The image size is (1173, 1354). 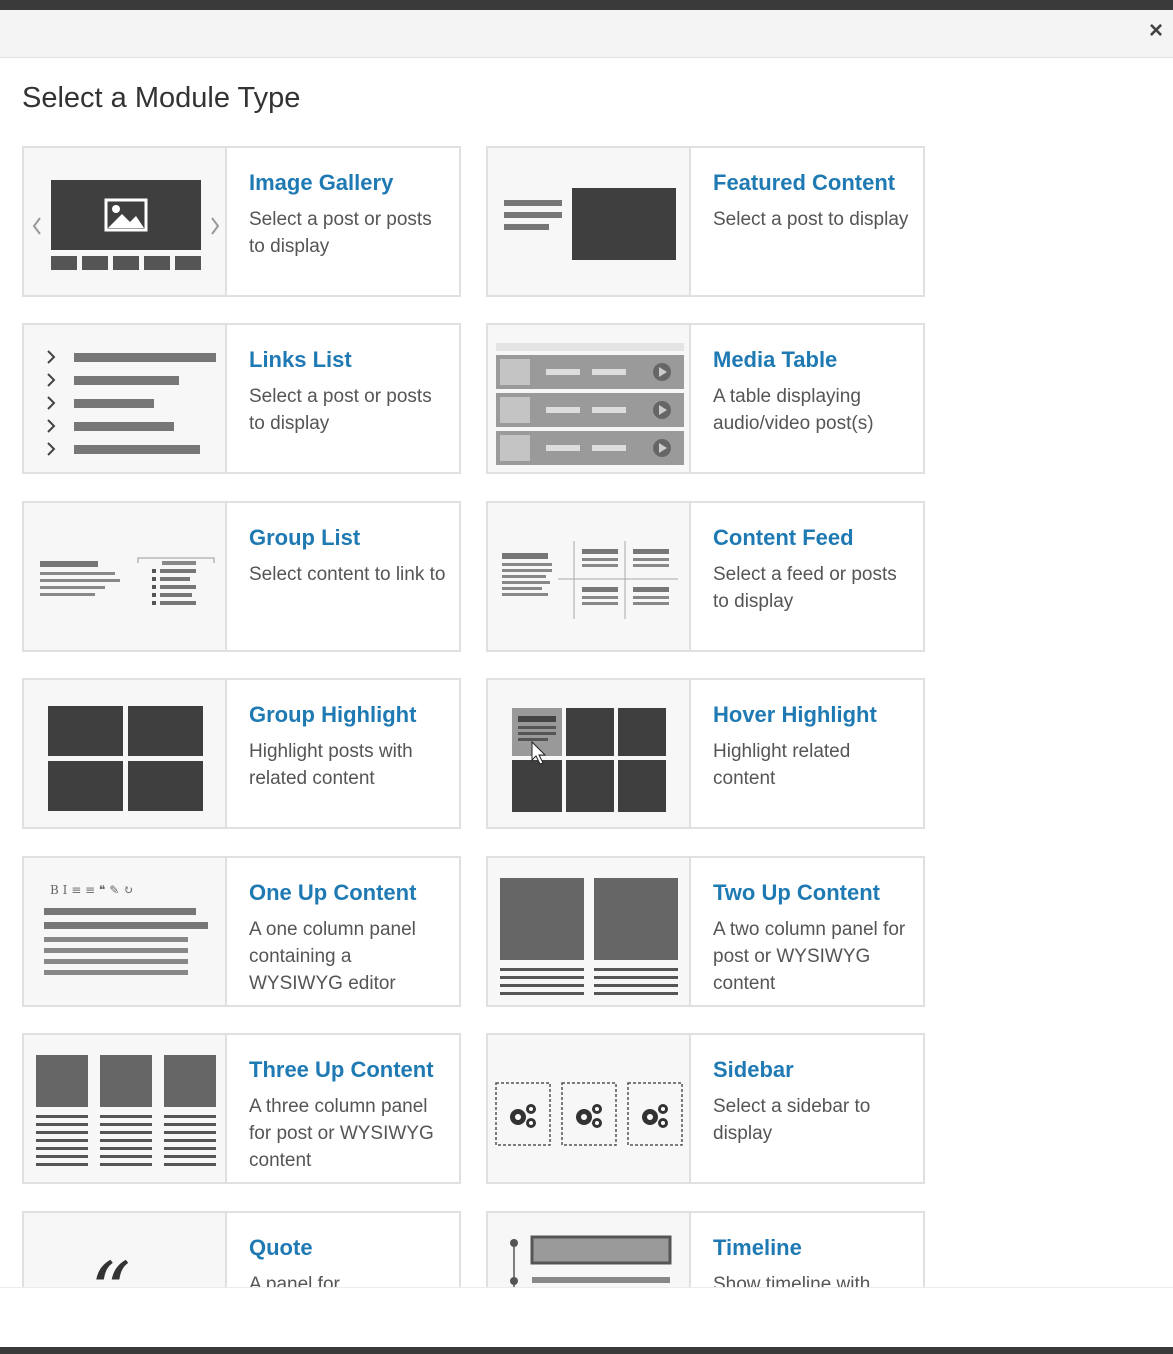 What do you see at coordinates (589, 1108) in the screenshot?
I see `sidebar-icon` at bounding box center [589, 1108].